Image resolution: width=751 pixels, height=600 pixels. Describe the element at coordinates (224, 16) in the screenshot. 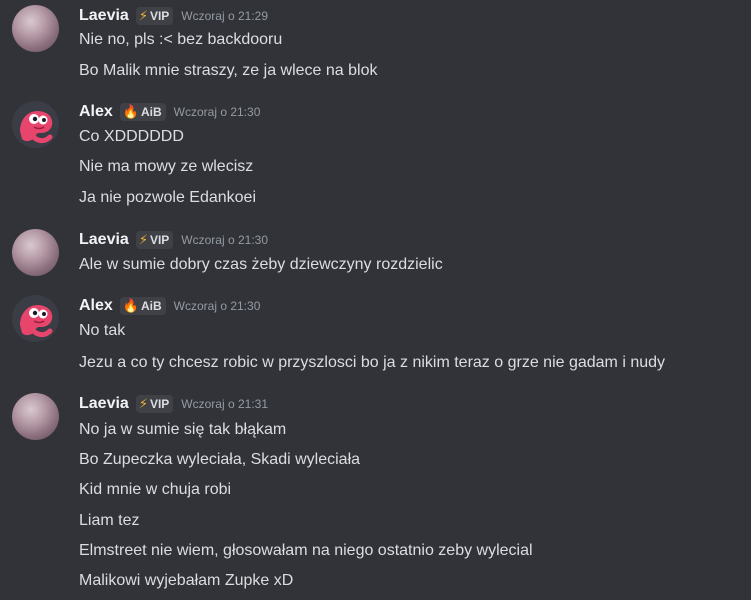

I see `timestamp: Wczoraj o 21:29` at that location.